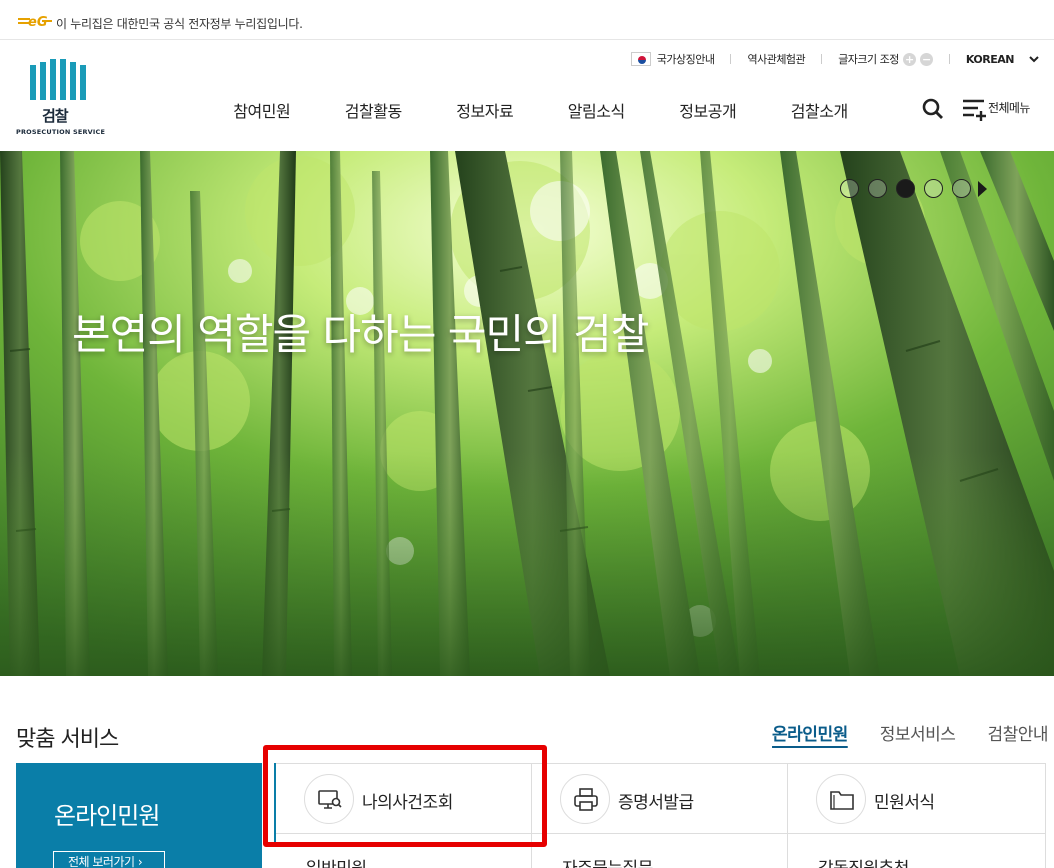 This screenshot has height=868, width=1054. I want to click on chevron-down-icon, so click(1034, 59).